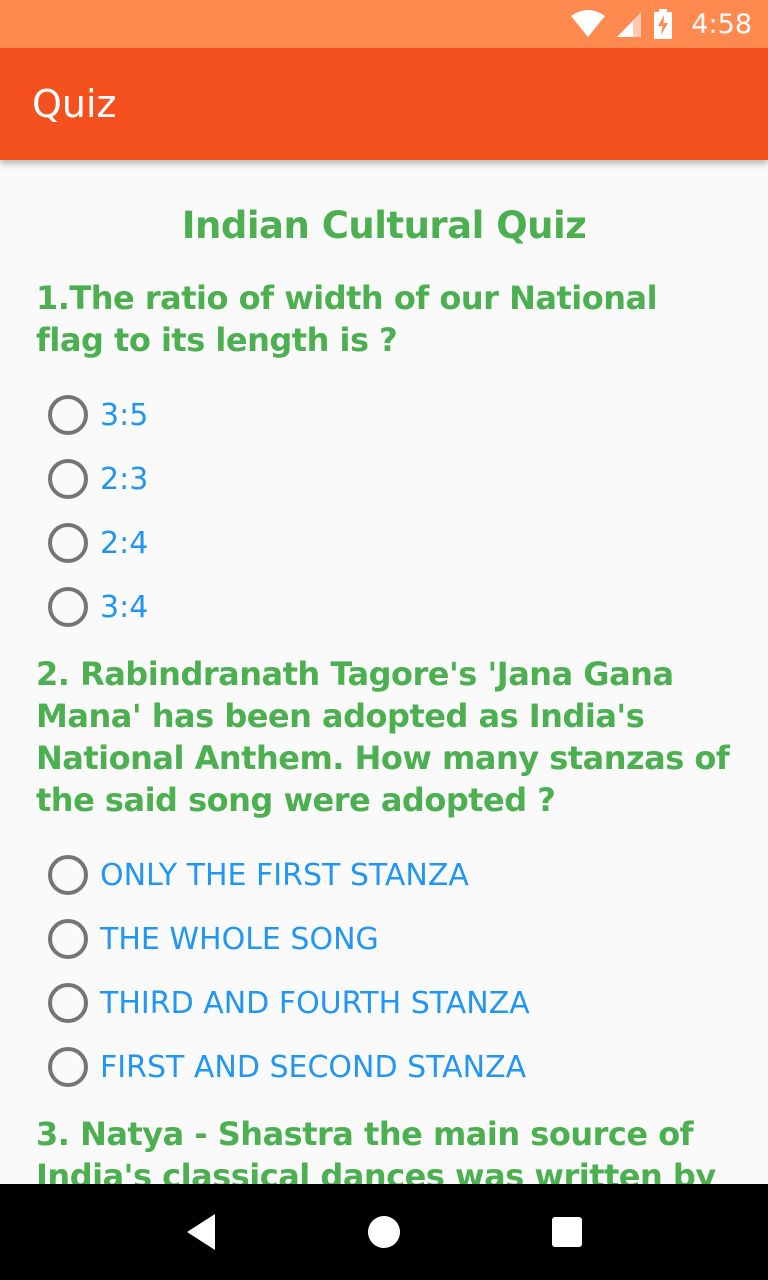  I want to click on option-radio-button: 2:4, so click(384, 543).